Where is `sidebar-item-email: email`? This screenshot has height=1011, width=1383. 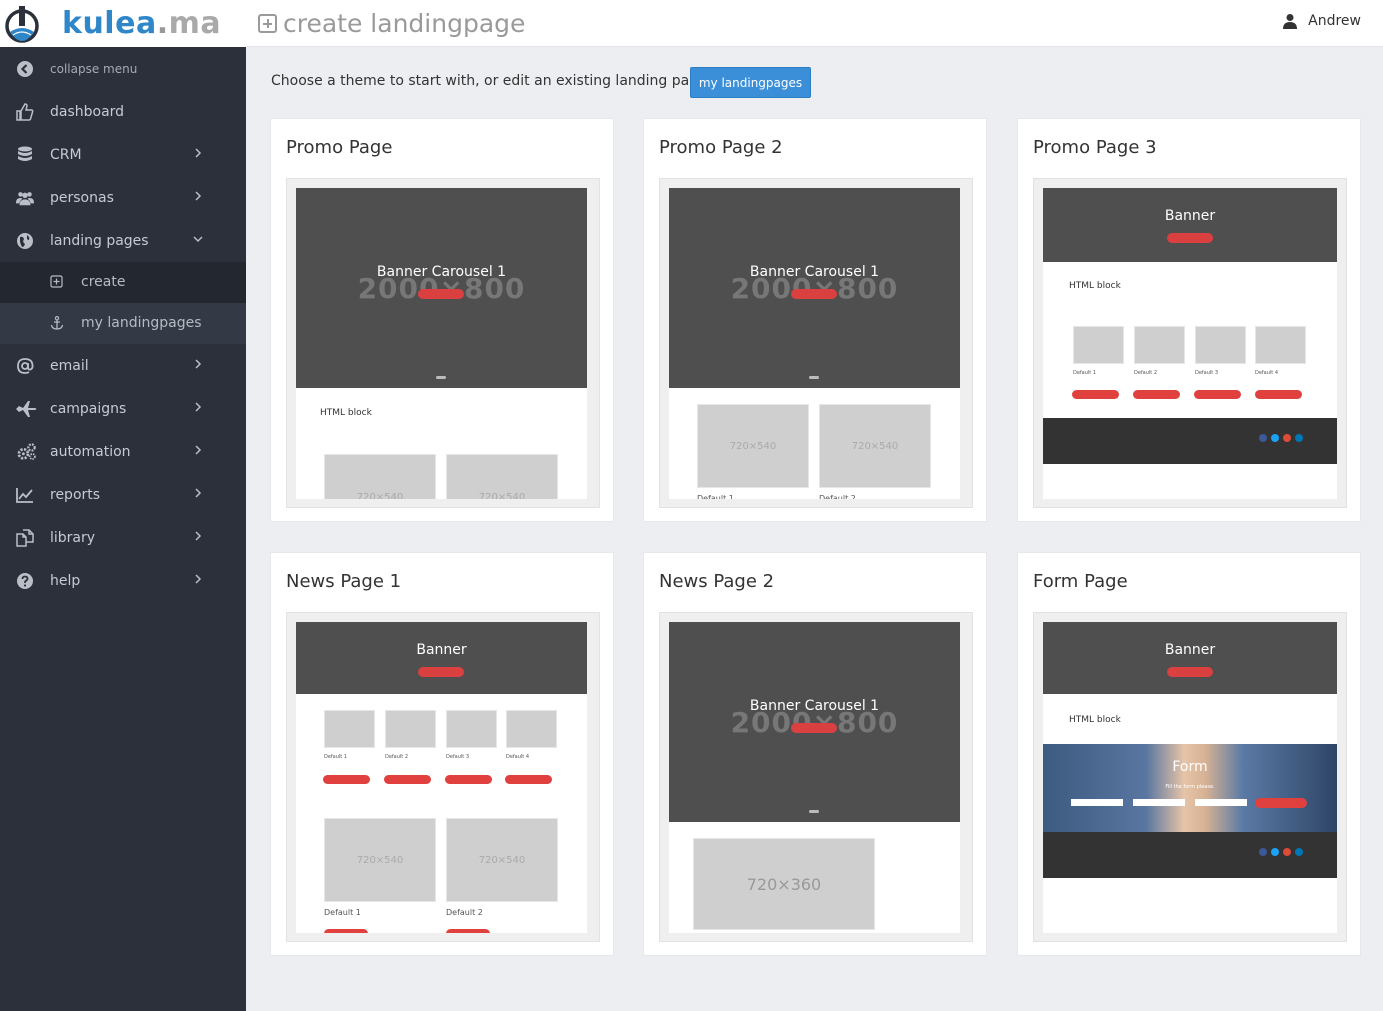 sidebar-item-email: email is located at coordinates (123, 365).